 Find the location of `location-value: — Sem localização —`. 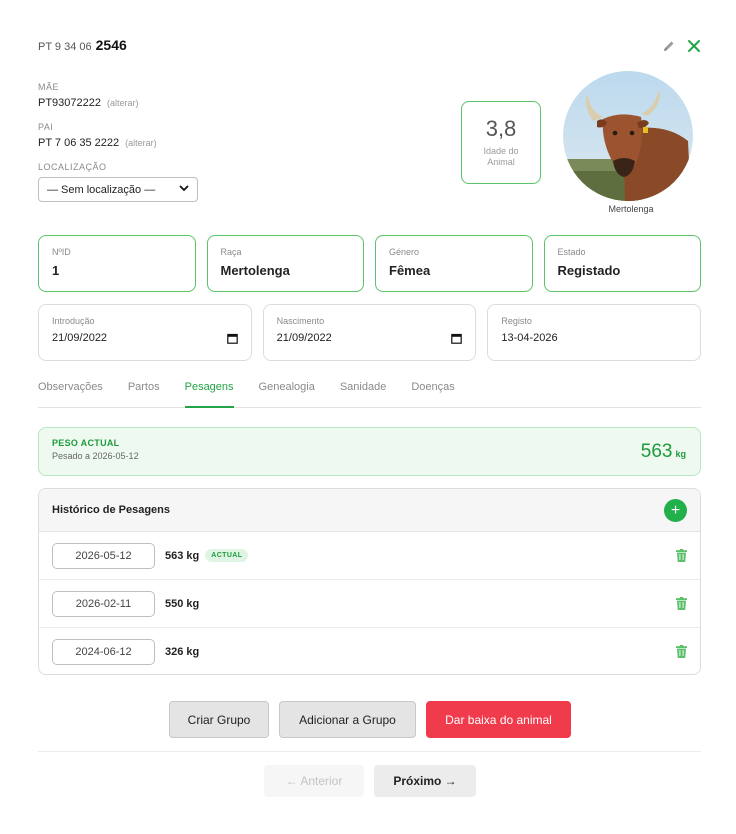

location-value: — Sem localização — is located at coordinates (101, 189).